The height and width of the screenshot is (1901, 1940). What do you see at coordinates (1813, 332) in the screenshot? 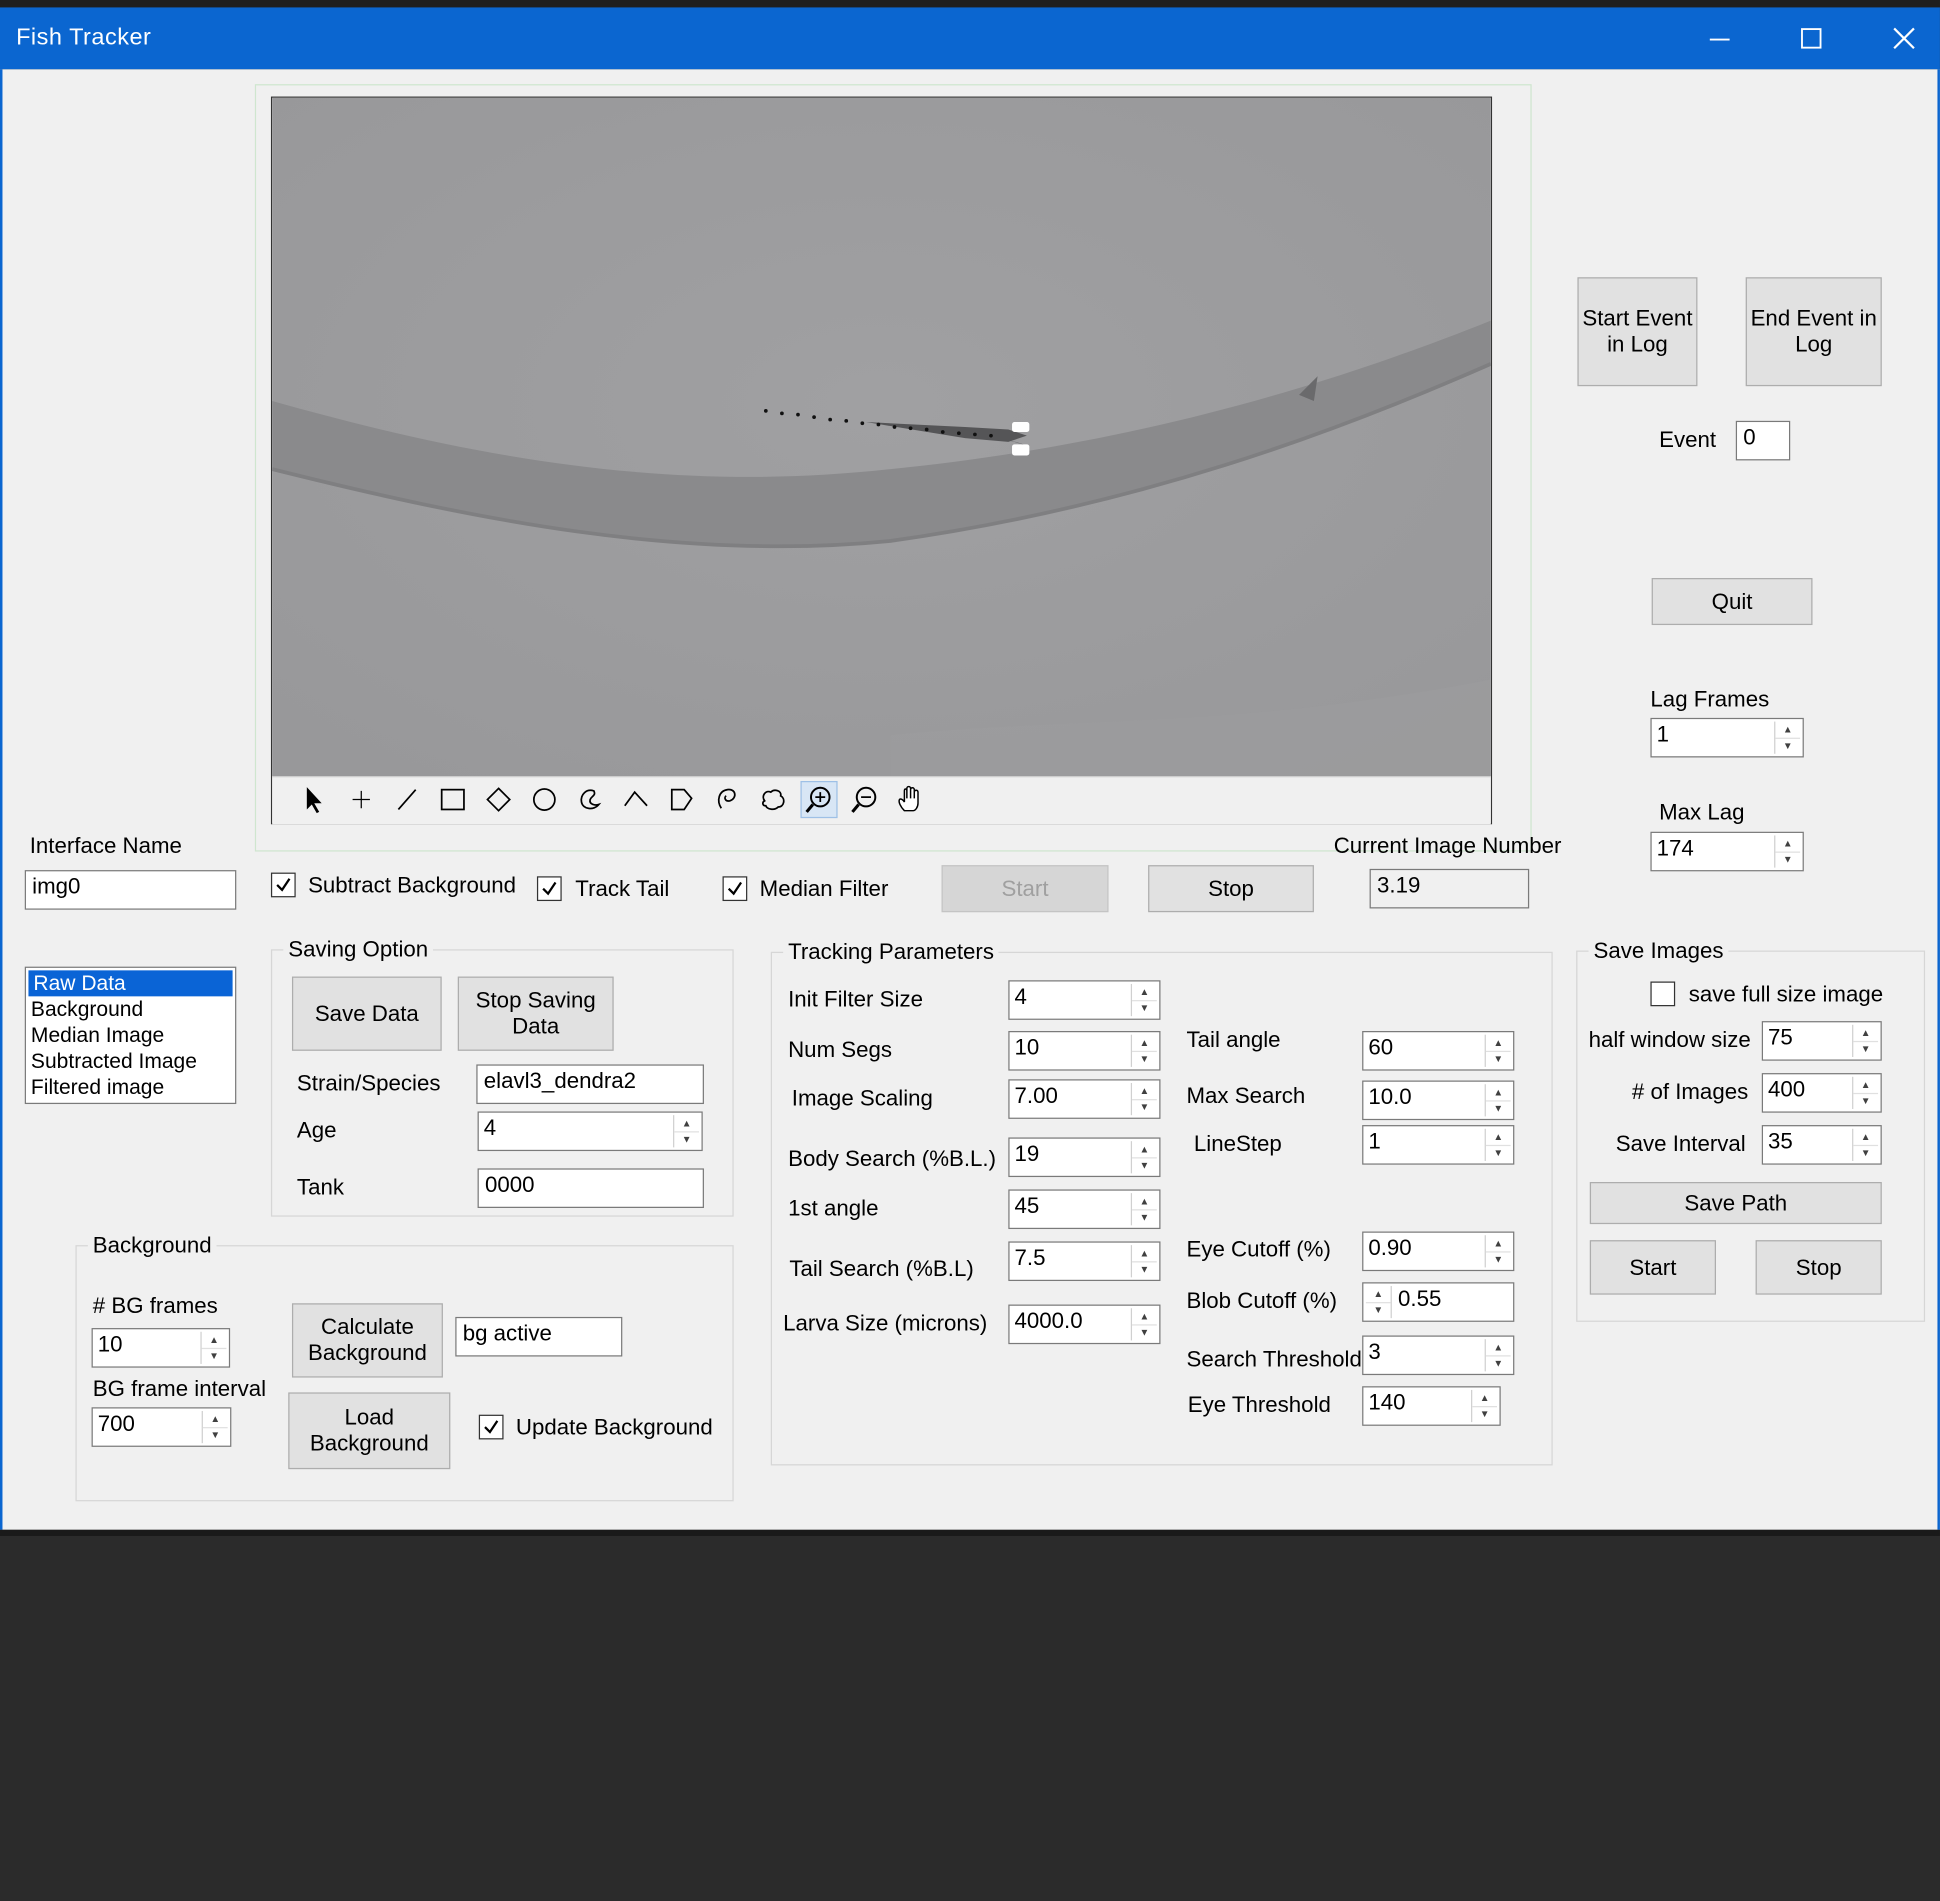
I see `end-event-button: End Event in Log` at bounding box center [1813, 332].